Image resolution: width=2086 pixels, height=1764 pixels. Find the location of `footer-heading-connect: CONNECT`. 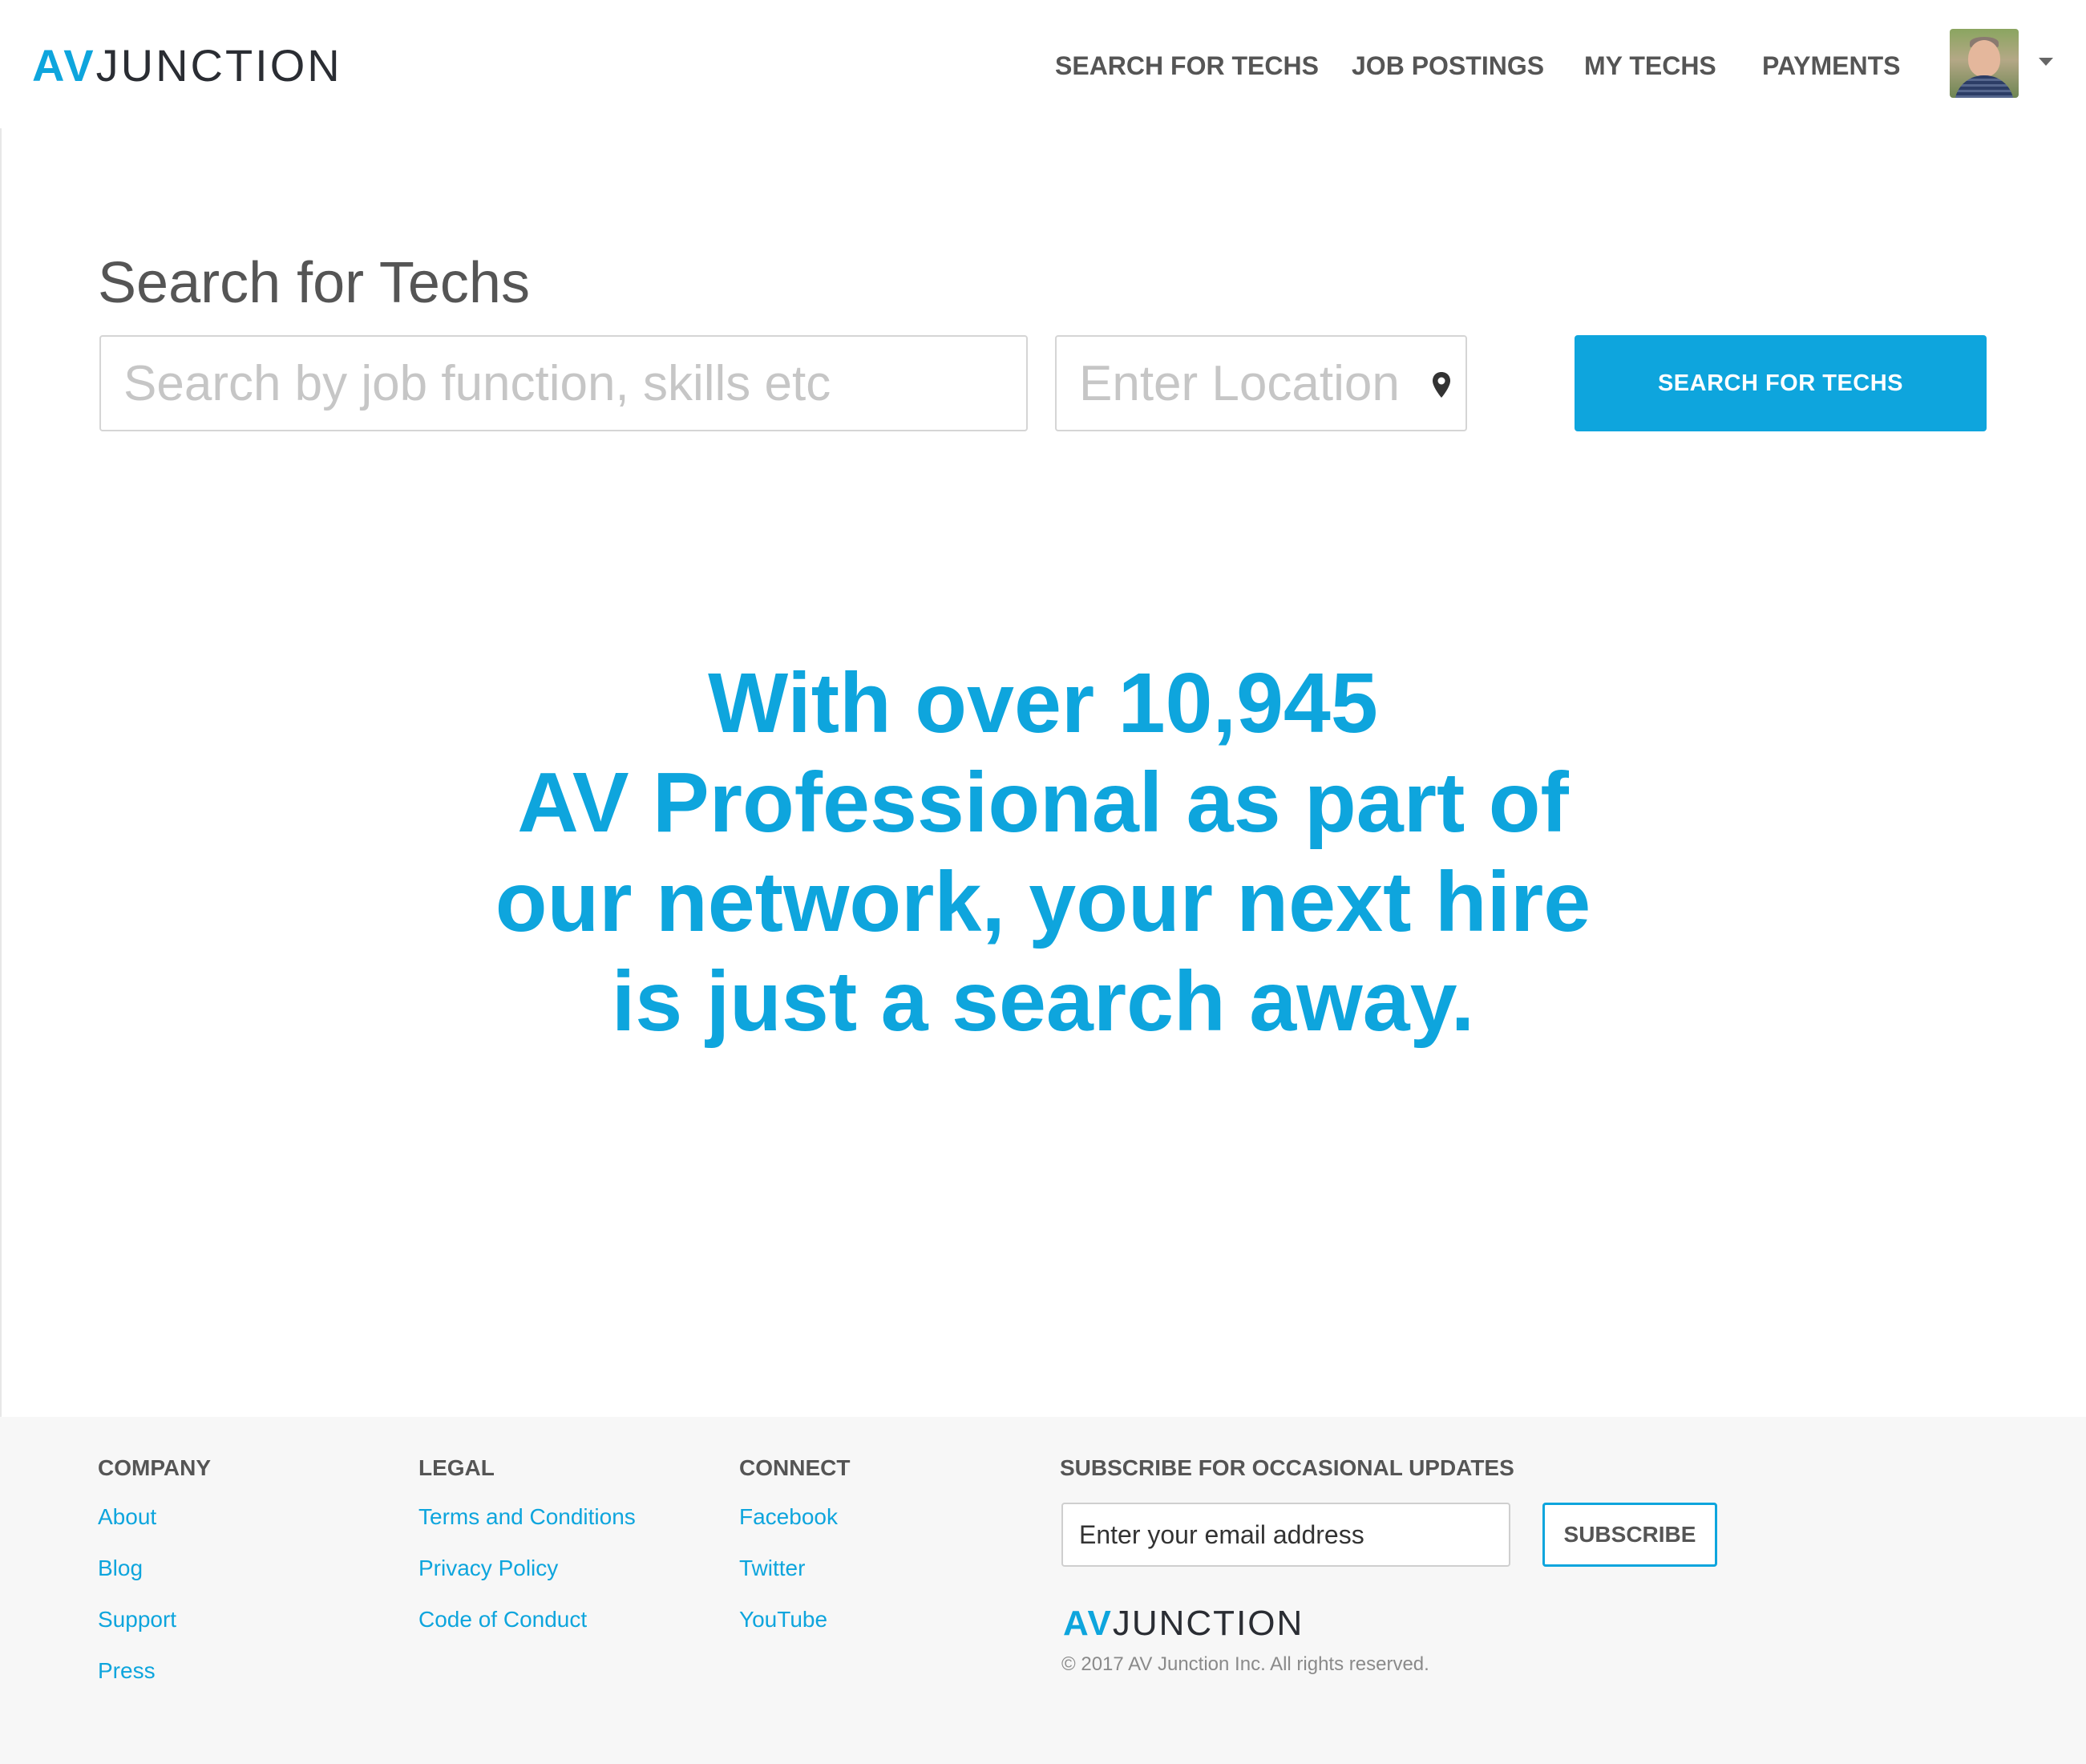

footer-heading-connect: CONNECT is located at coordinates (795, 1467).